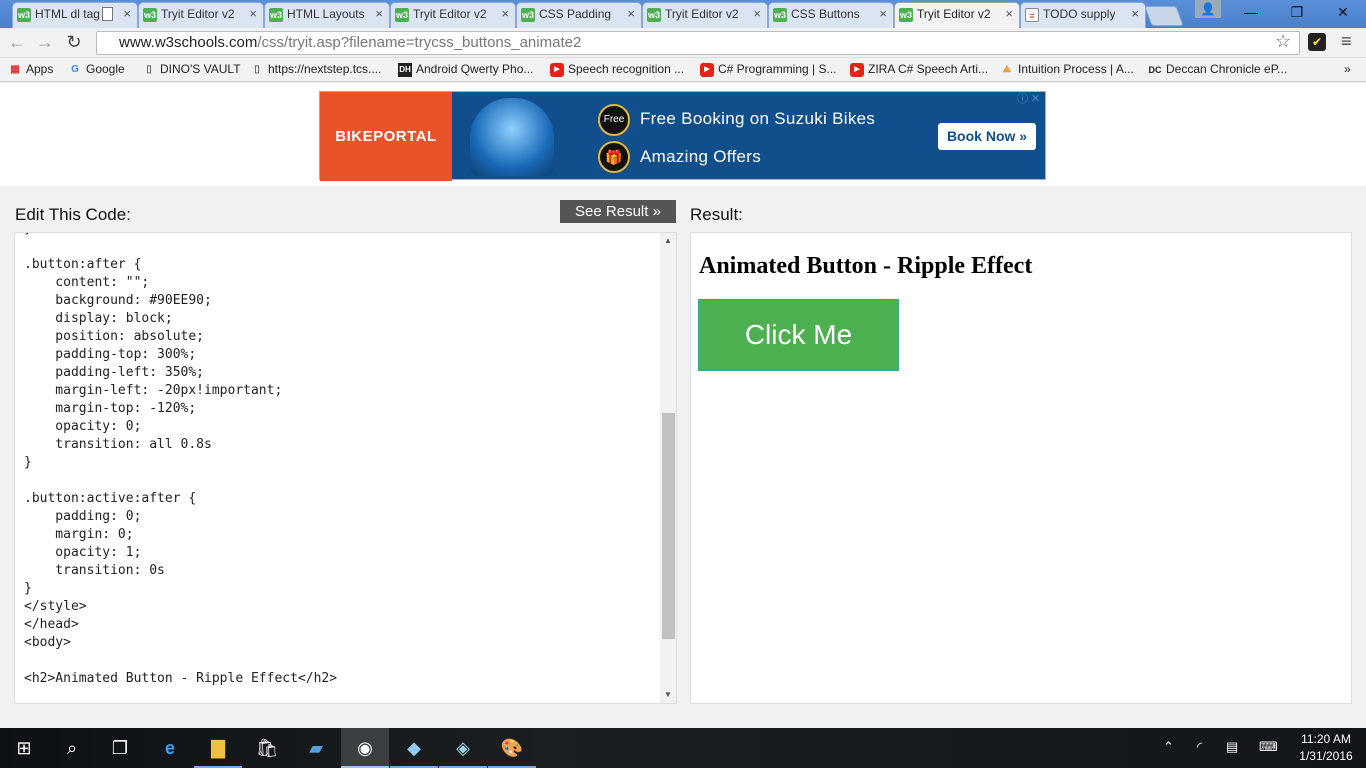  I want to click on page-icon, so click(107, 14).